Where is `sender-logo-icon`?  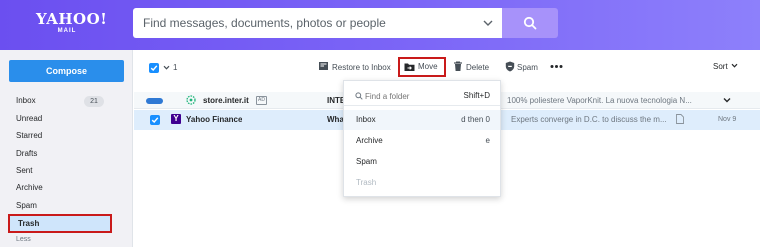 sender-logo-icon is located at coordinates (191, 100).